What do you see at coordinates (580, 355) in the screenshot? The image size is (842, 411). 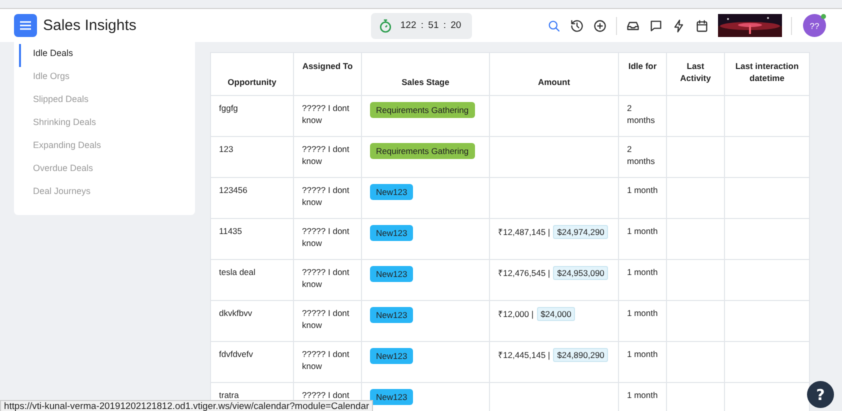 I see `amount-usd: $24,890,290` at bounding box center [580, 355].